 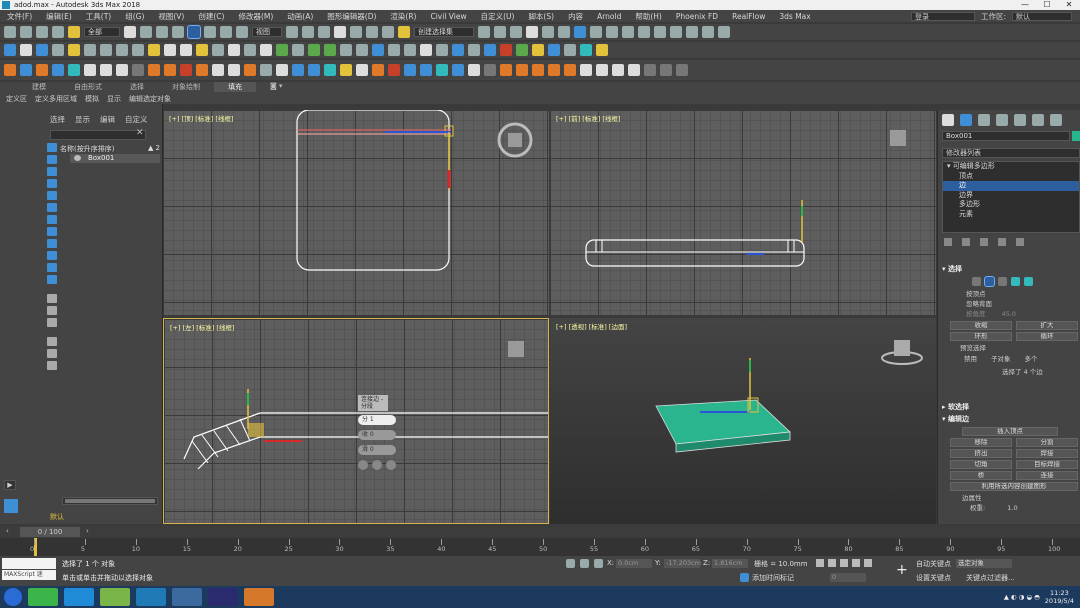 What do you see at coordinates (448, 16) in the screenshot?
I see `menu-civil-view: Civil View` at bounding box center [448, 16].